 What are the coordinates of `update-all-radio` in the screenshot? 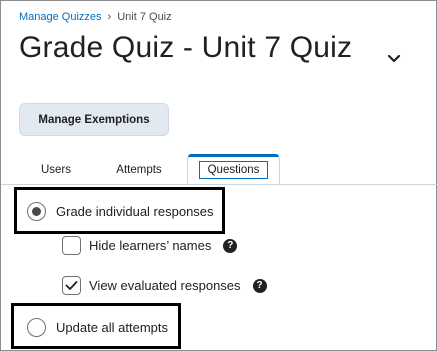 It's located at (36, 327).